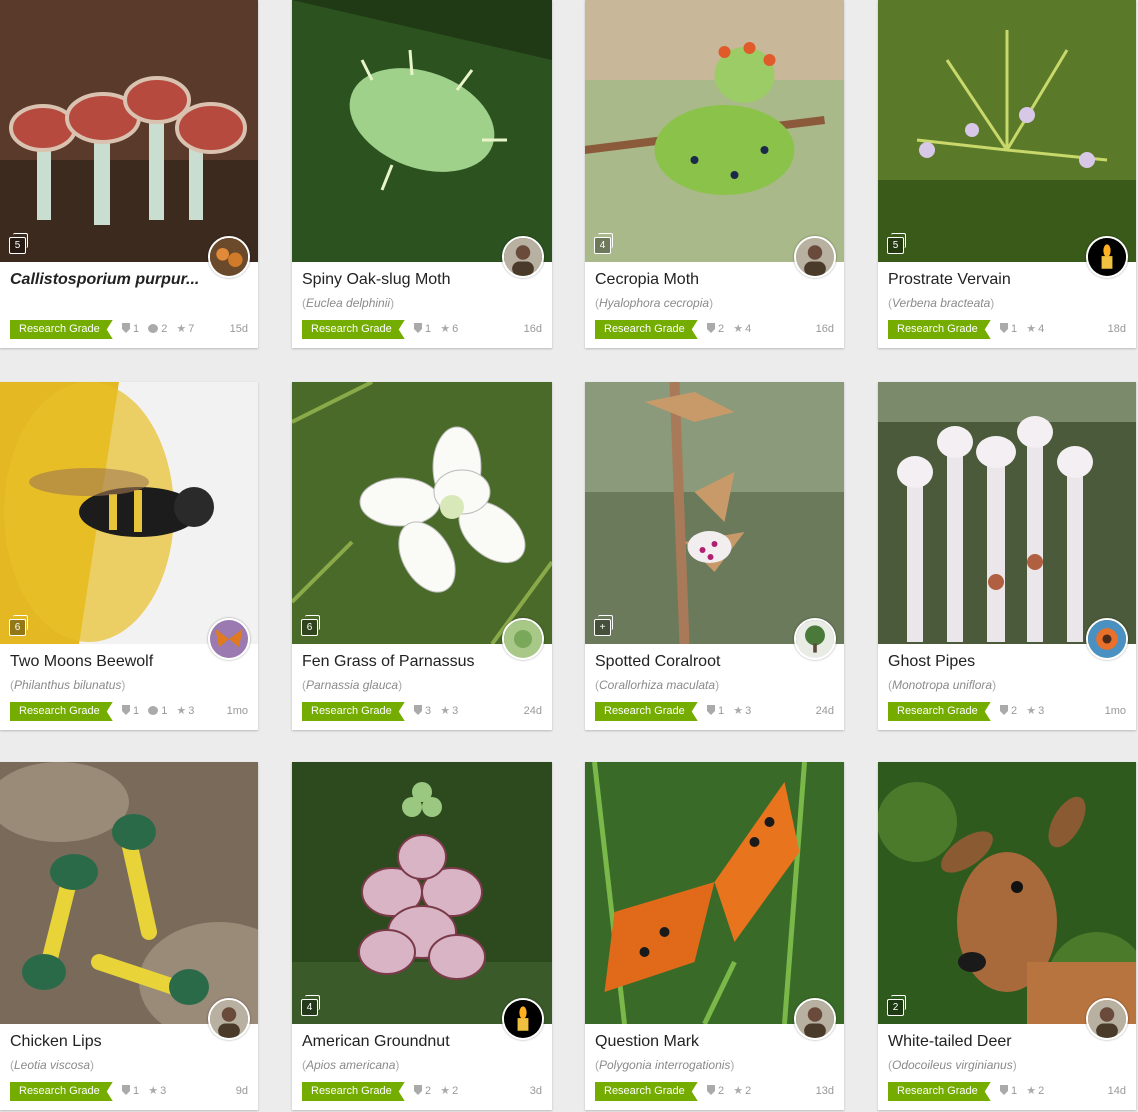 This screenshot has height=1112, width=1138. What do you see at coordinates (439, 711) in the screenshot?
I see `observation-stats: 3 ★ 3` at bounding box center [439, 711].